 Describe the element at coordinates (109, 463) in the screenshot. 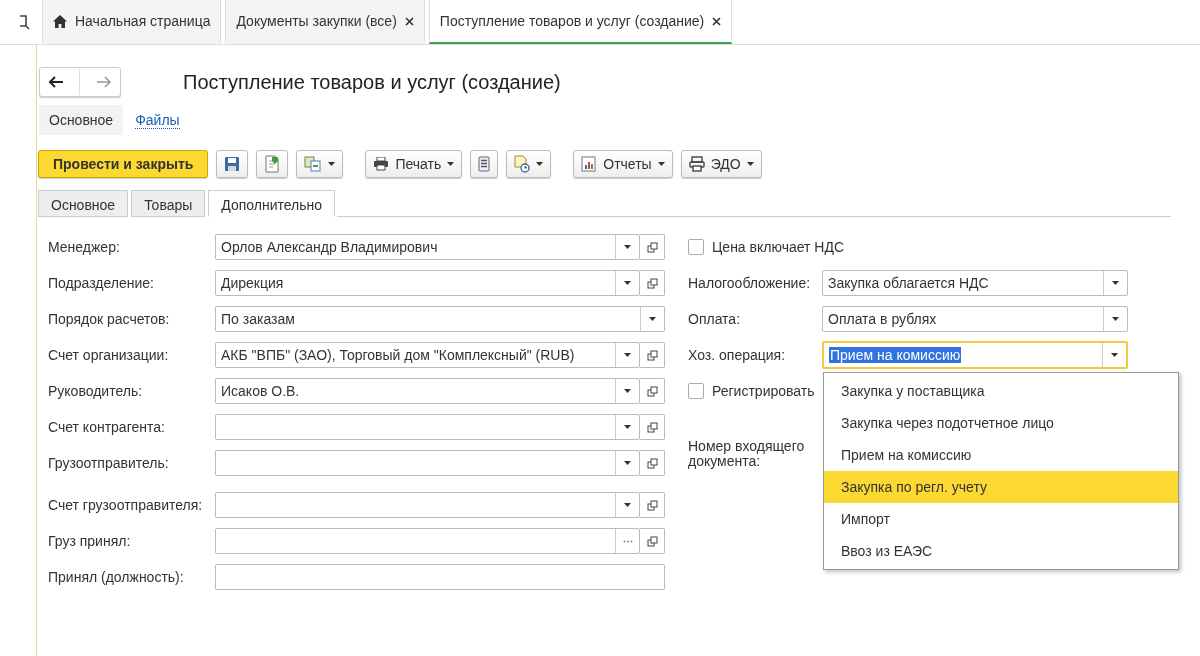

I see `field-label: Грузоотправитель:` at that location.